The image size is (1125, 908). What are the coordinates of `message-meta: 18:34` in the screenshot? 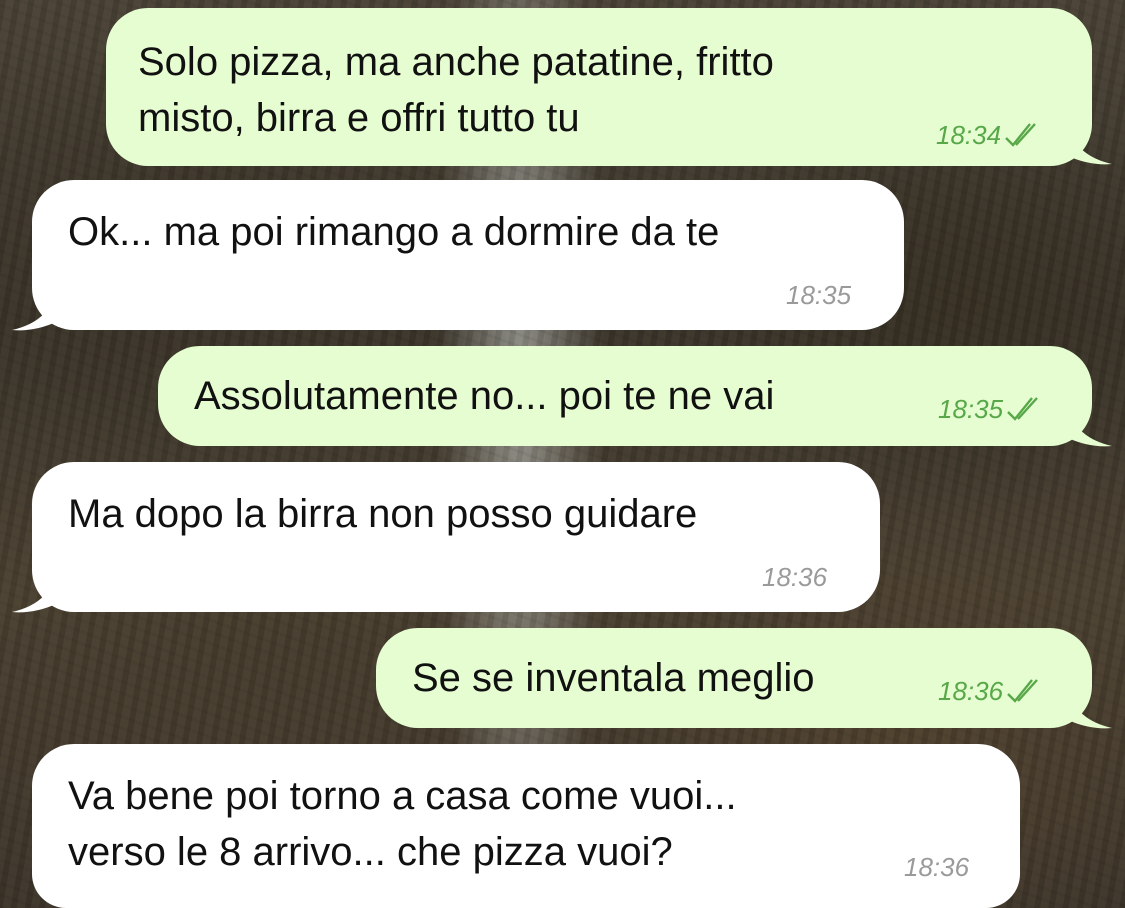 It's located at (989, 135).